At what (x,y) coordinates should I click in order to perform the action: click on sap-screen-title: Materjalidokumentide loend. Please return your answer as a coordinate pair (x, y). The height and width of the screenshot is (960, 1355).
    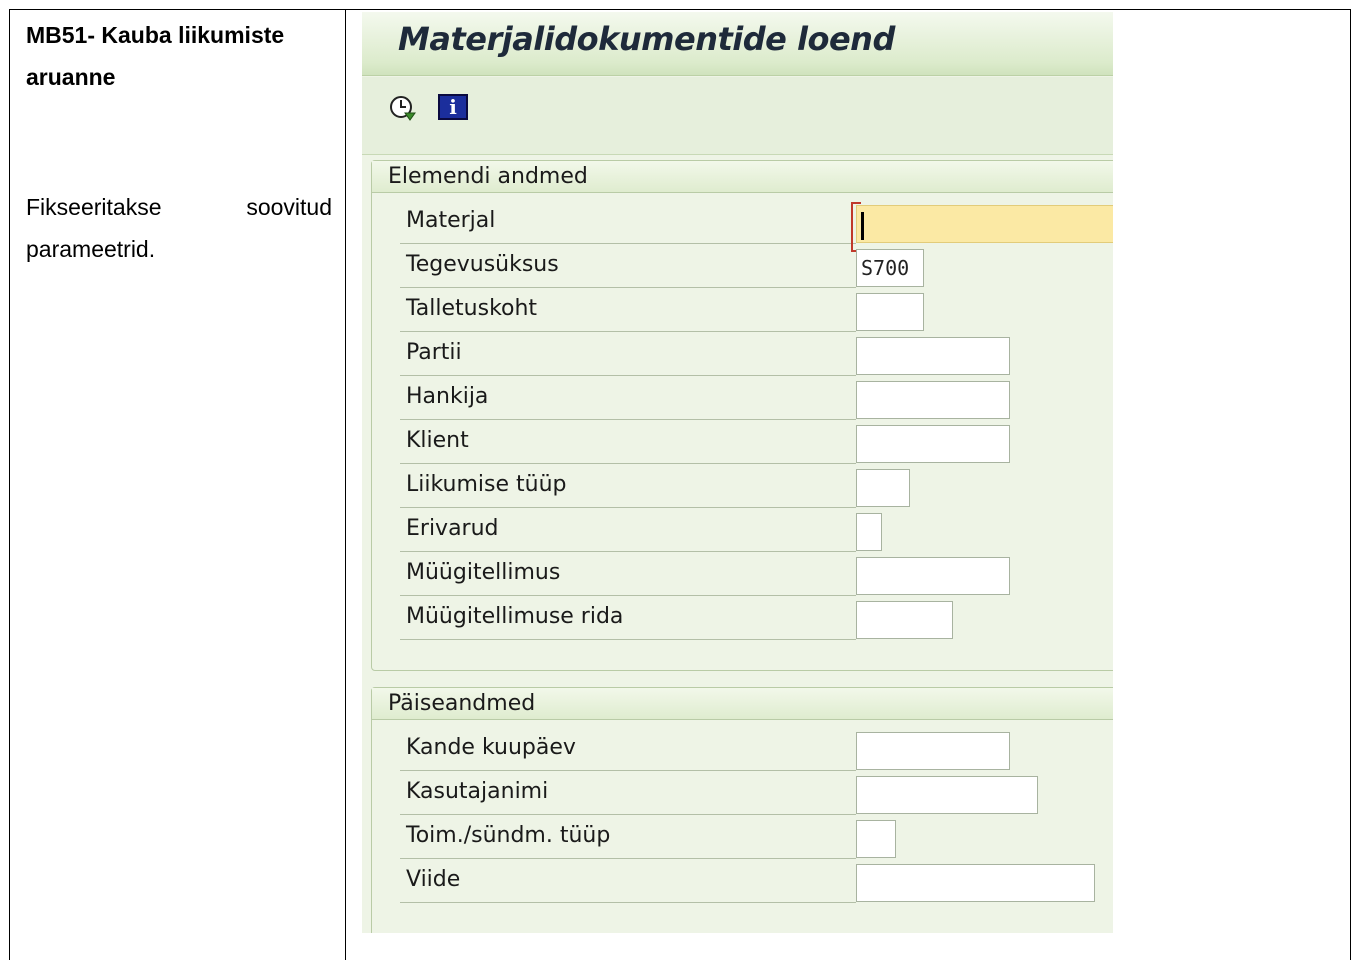
    Looking at the image, I should click on (646, 39).